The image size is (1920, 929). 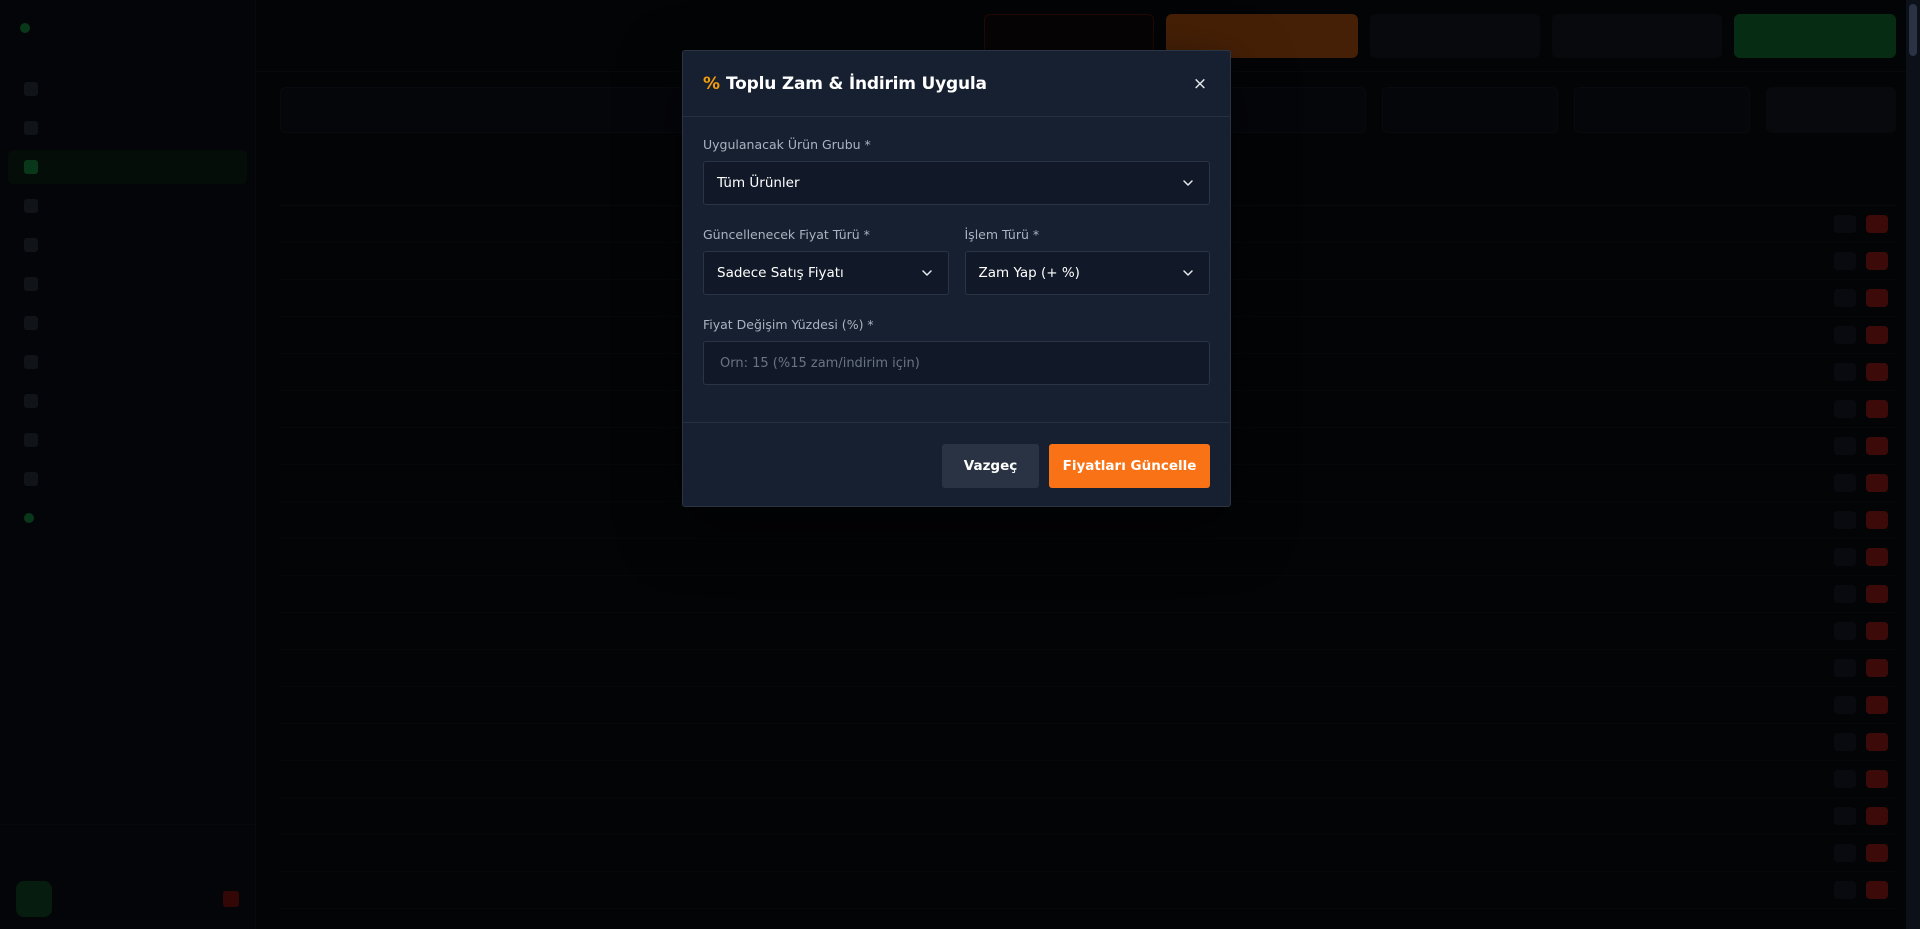 I want to click on percent-icon: %, so click(x=712, y=83).